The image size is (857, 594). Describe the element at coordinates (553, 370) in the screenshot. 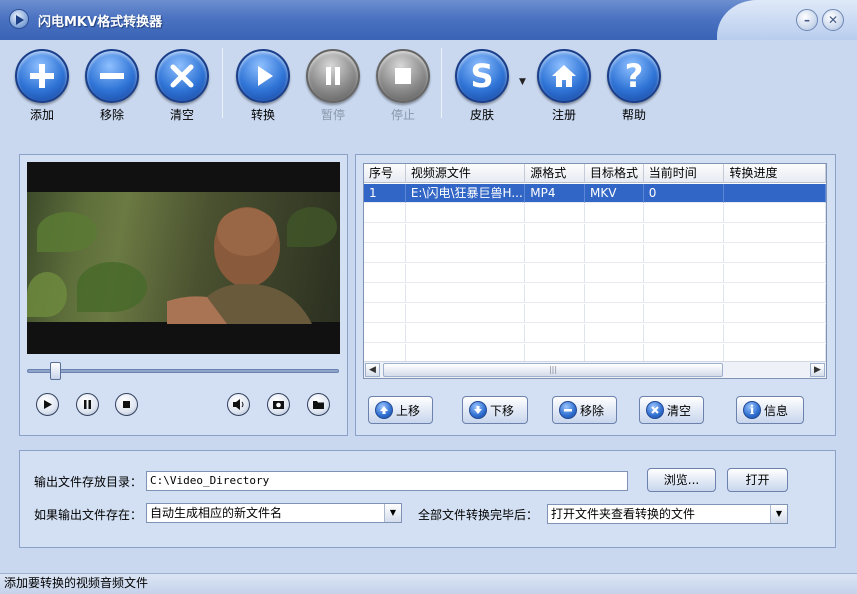

I see `scroll-thumb: |||` at that location.